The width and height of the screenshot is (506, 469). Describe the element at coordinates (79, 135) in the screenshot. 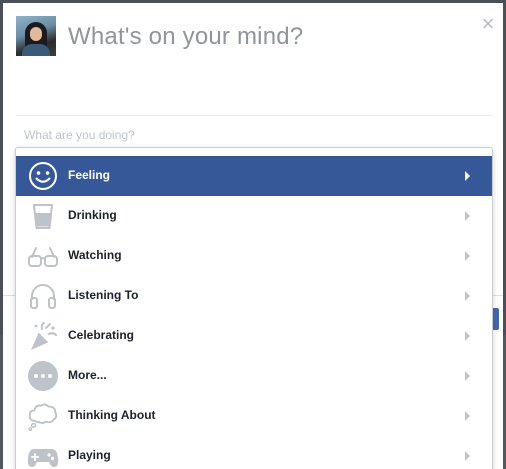

I see `activity-input: What are you doing?` at that location.